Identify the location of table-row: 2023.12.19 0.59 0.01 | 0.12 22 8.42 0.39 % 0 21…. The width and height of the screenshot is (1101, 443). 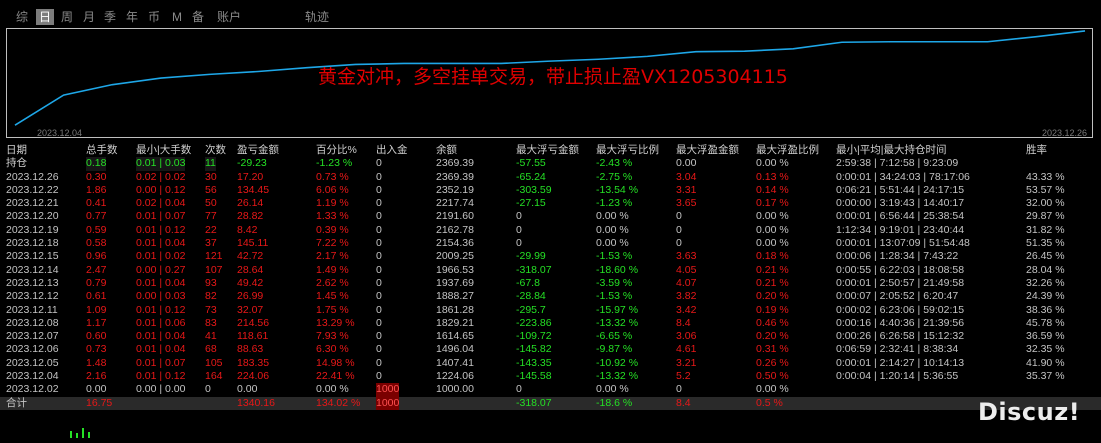
(550, 230).